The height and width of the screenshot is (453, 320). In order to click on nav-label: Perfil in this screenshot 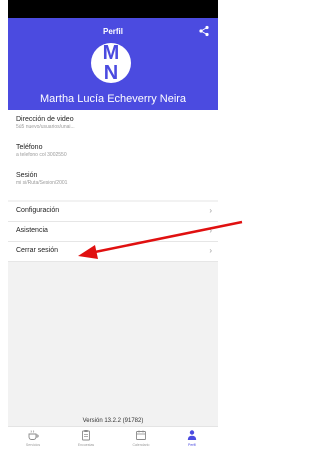, I will do `click(192, 445)`.